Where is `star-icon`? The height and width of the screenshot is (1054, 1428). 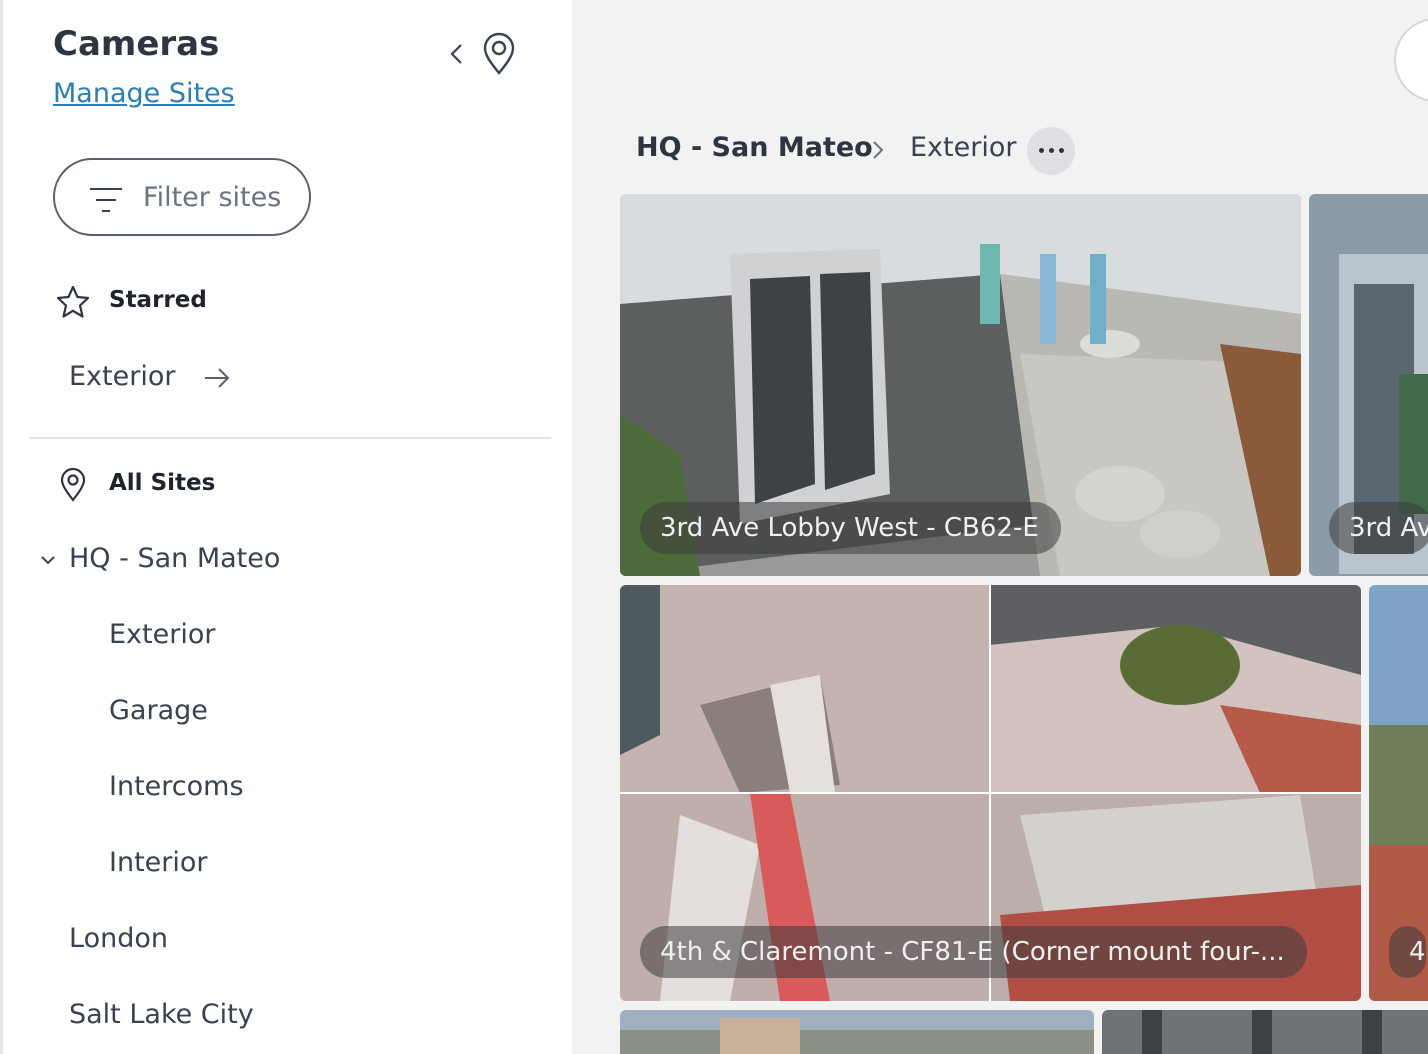
star-icon is located at coordinates (73, 301).